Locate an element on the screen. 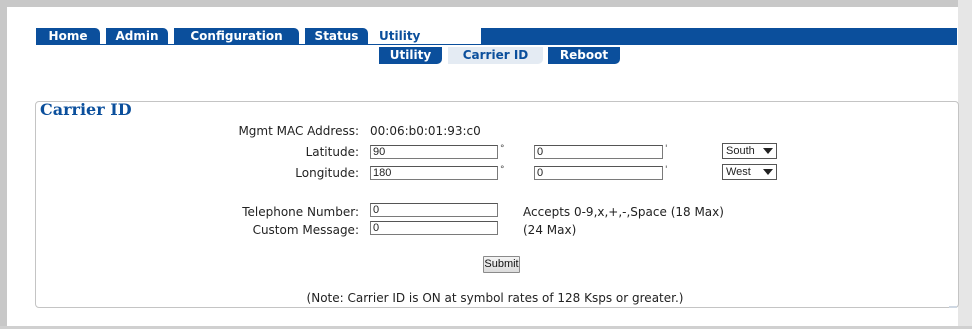  mac-address-value: 00:06:b0:01:93:c0 is located at coordinates (425, 131).